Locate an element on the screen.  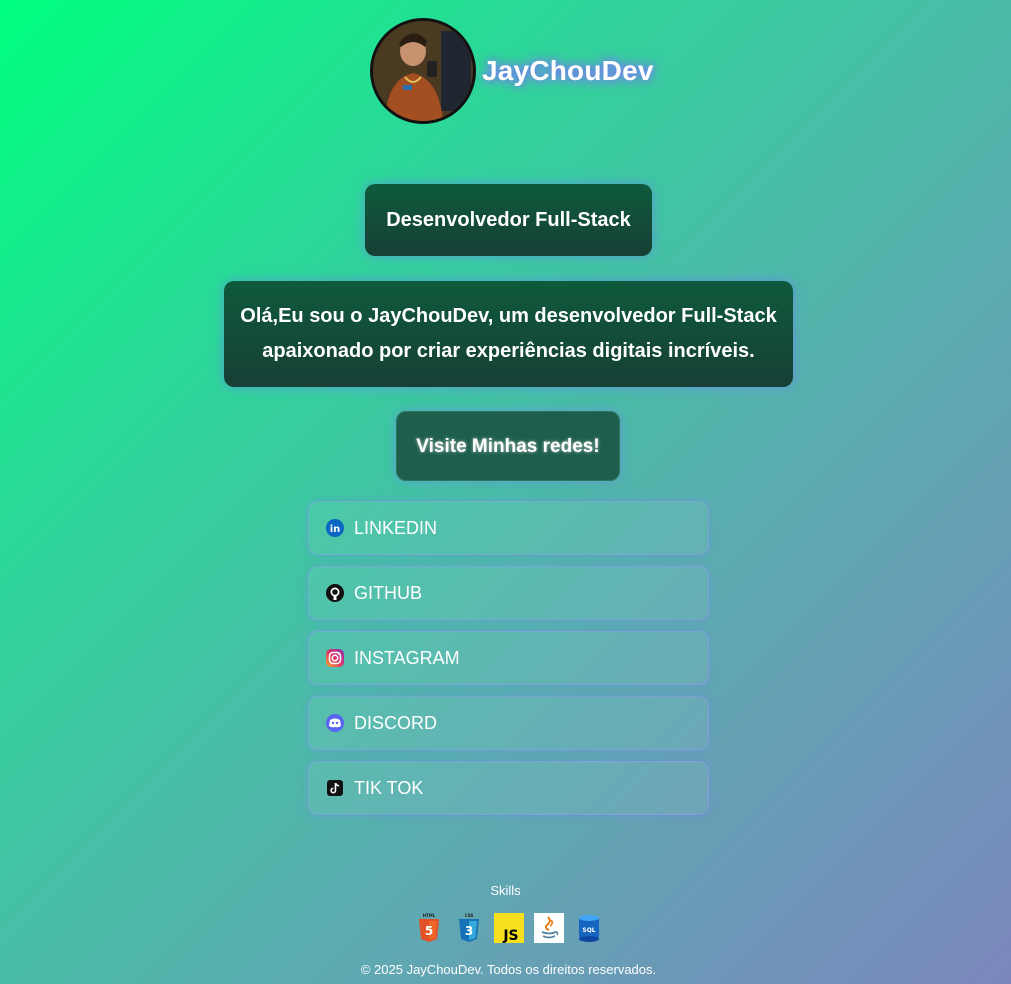
link-instagram: INSTAGRAM is located at coordinates (508, 658).